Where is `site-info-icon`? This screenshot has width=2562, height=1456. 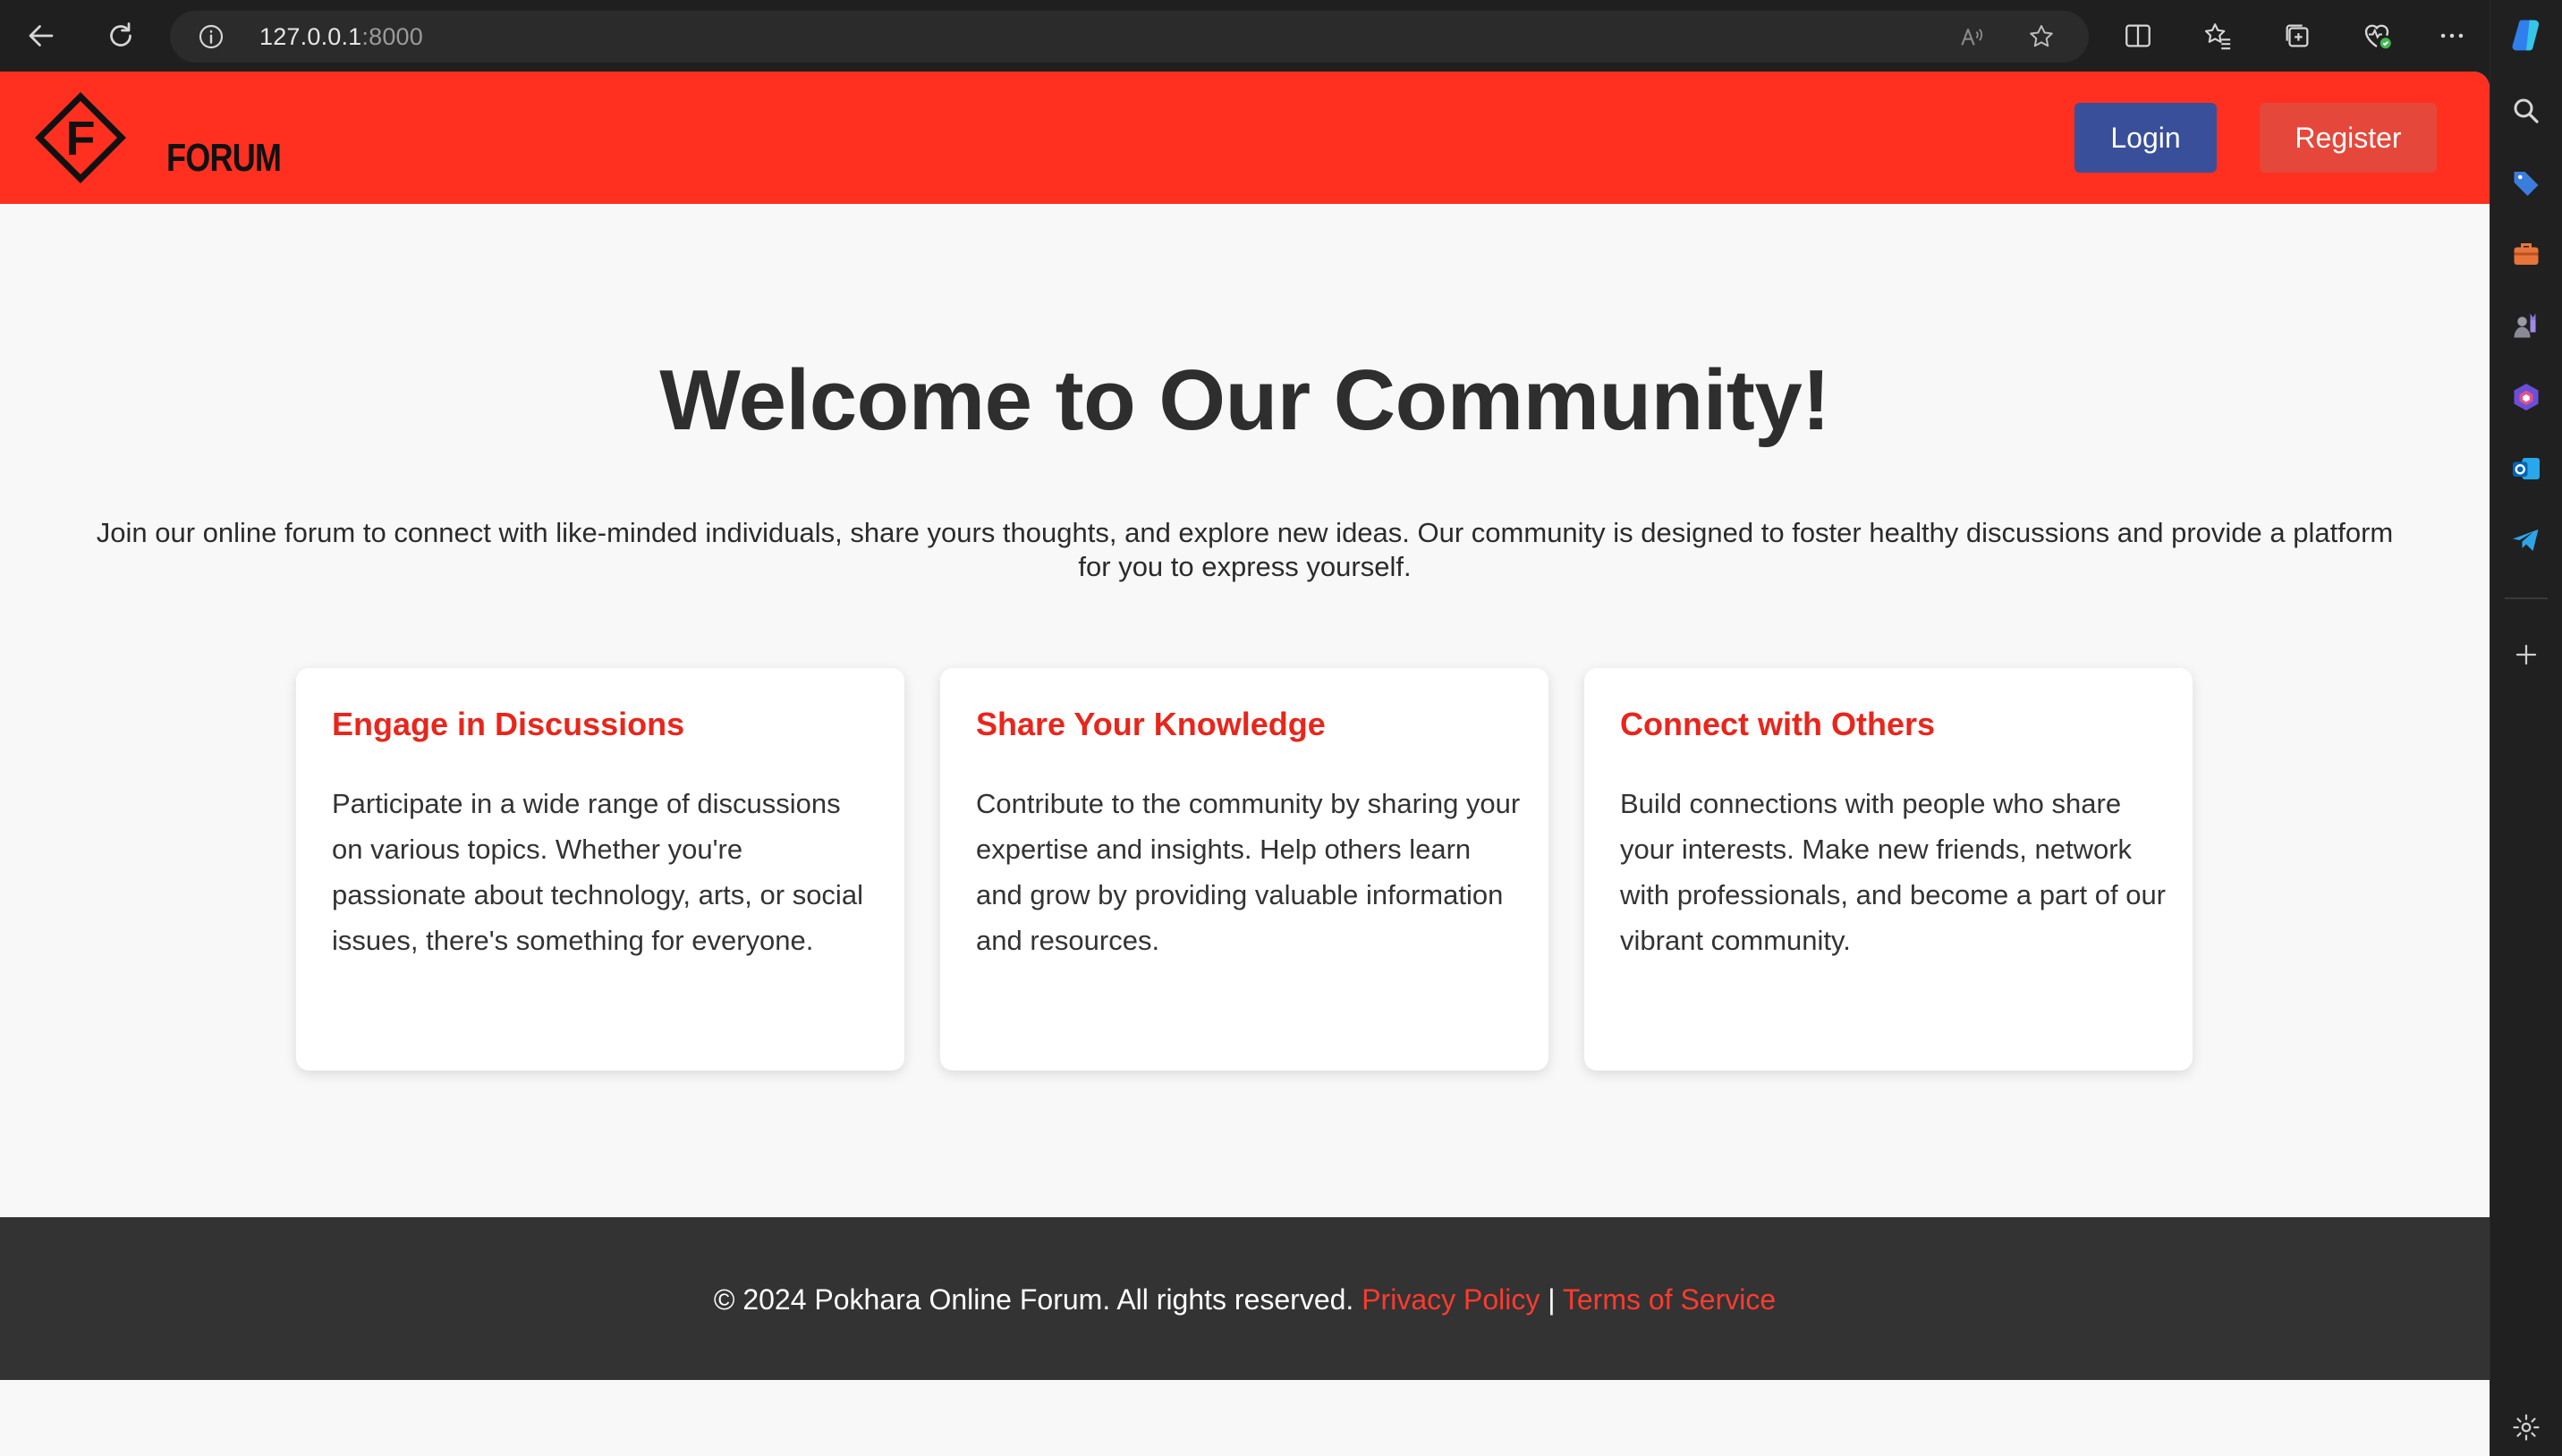 site-info-icon is located at coordinates (211, 36).